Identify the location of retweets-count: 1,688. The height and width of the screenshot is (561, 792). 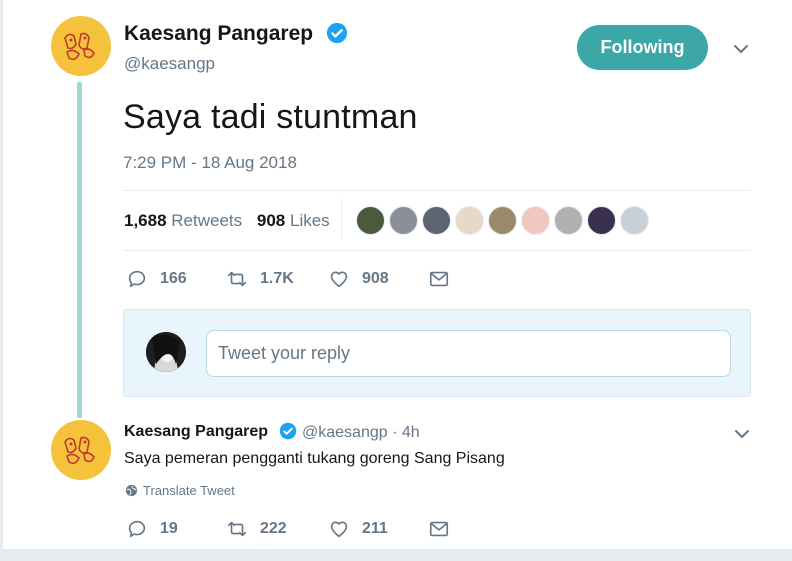
(145, 220).